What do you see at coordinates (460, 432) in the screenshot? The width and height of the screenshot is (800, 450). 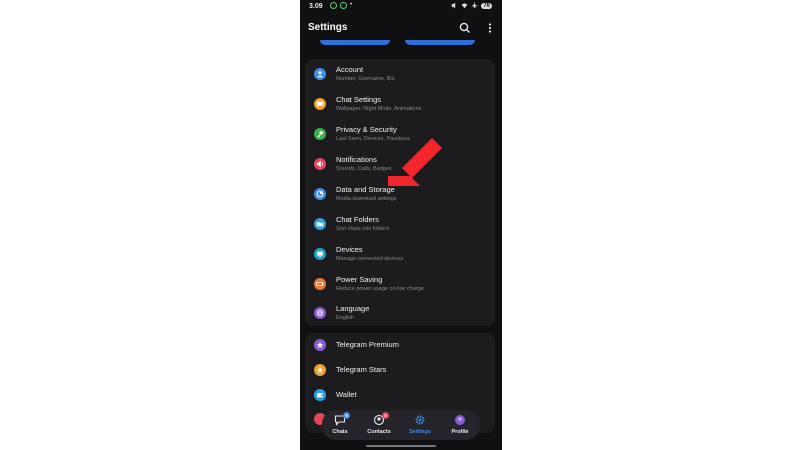 I see `nav-label: Profile` at bounding box center [460, 432].